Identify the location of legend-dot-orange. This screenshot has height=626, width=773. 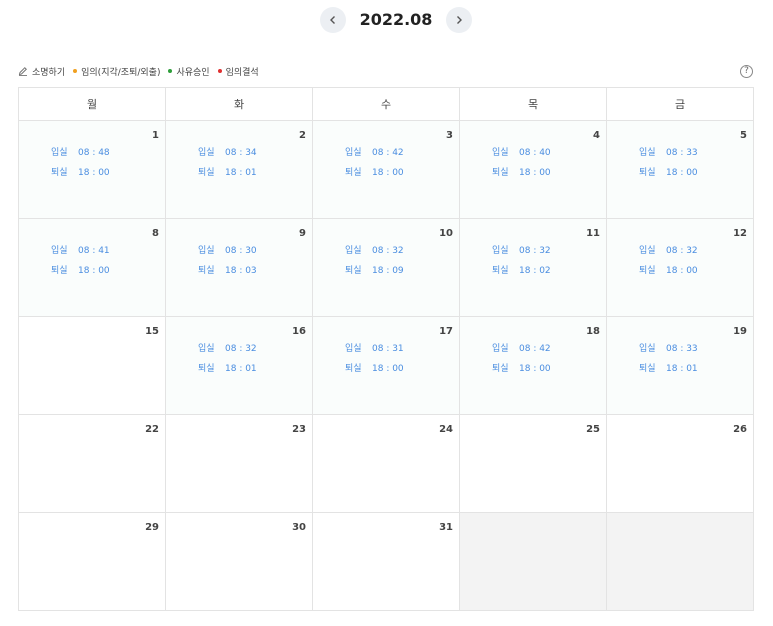
(75, 71).